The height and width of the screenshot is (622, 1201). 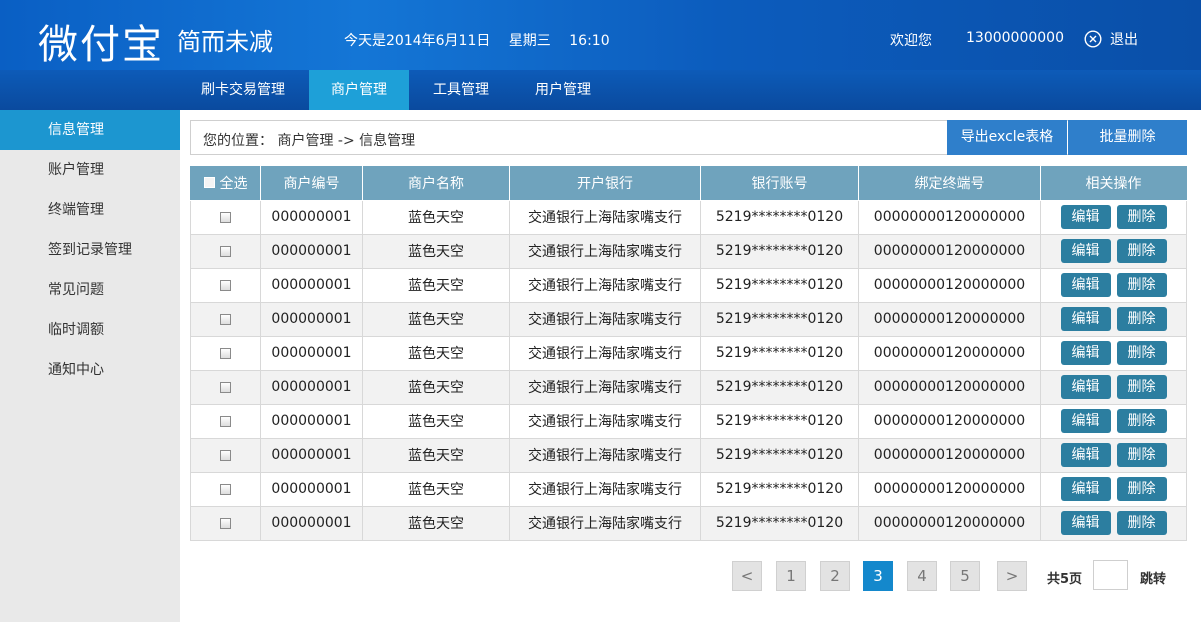 I want to click on col-header-actions: 相关操作, so click(x=1113, y=183).